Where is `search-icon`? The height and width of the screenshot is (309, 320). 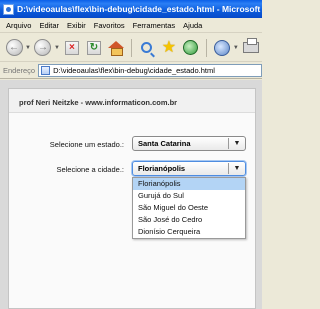
search-icon is located at coordinates (147, 47).